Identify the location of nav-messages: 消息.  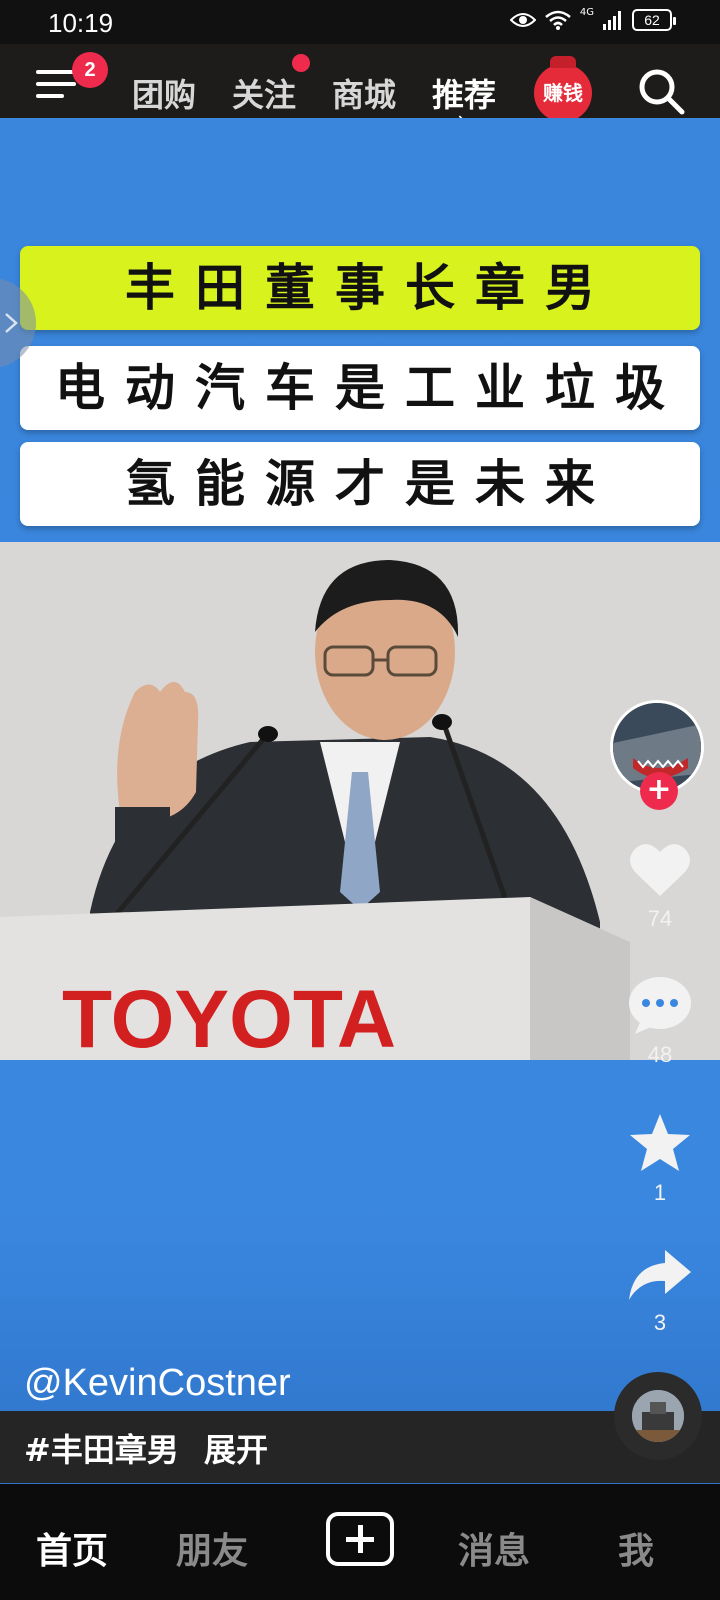
(494, 1548).